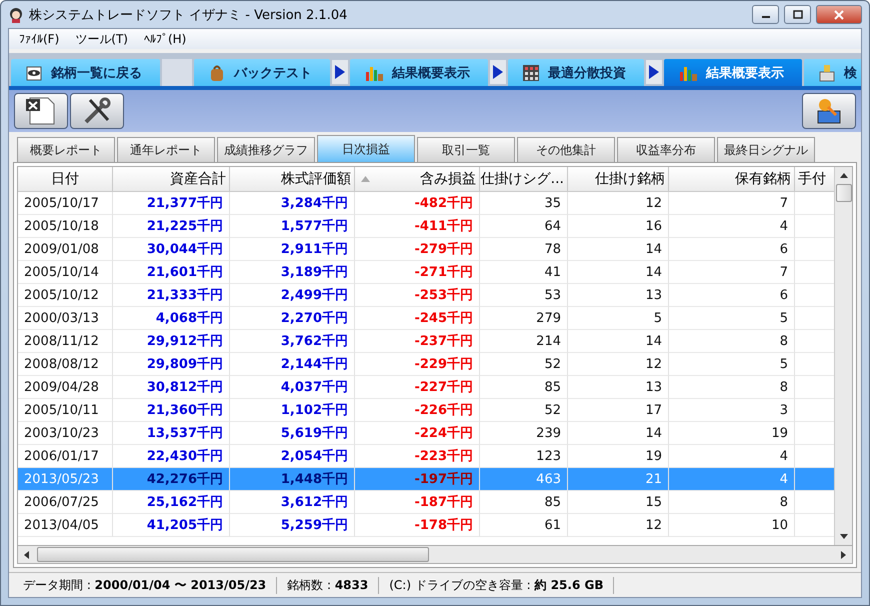  I want to click on table-cell: -187千円, so click(417, 502).